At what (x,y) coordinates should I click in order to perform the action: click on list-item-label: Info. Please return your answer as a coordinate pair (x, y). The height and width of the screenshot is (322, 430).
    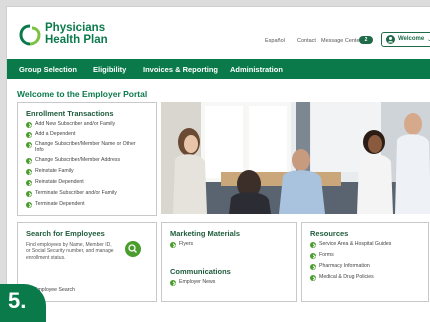
    Looking at the image, I should click on (39, 150).